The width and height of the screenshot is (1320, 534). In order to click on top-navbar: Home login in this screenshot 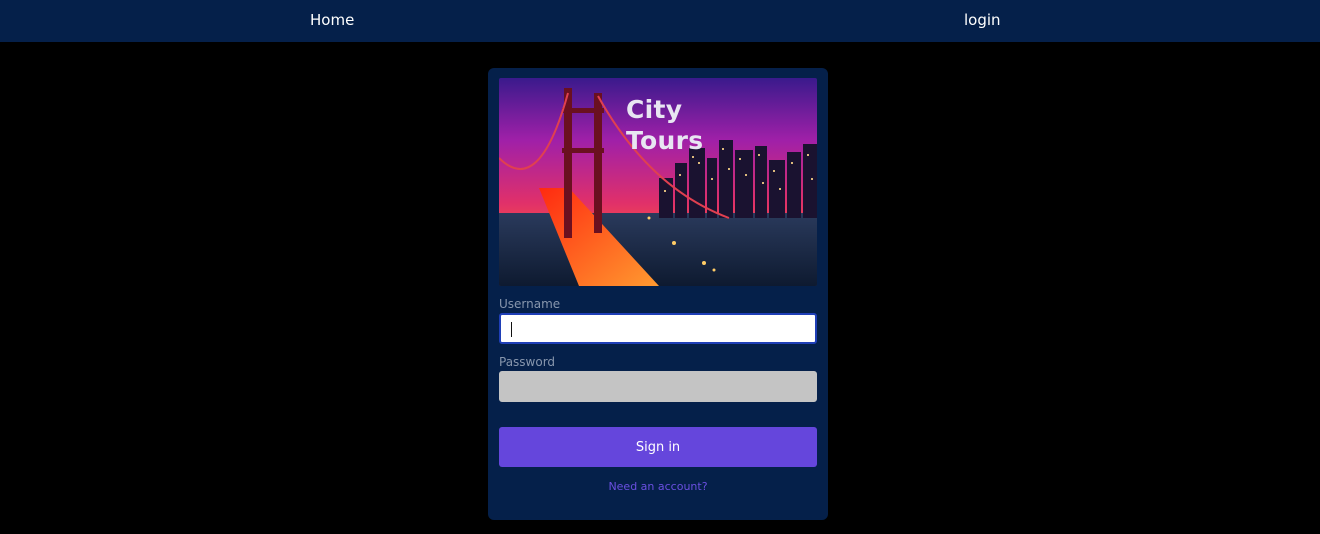, I will do `click(660, 21)`.